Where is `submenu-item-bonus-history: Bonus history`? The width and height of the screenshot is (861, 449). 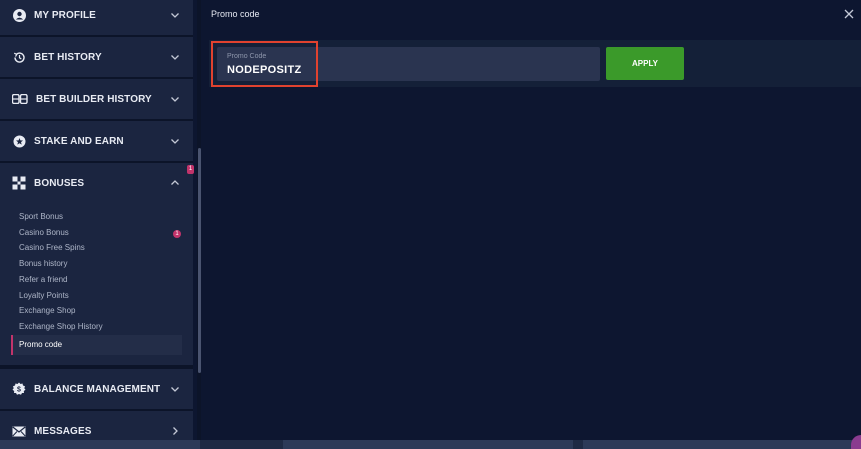 submenu-item-bonus-history: Bonus history is located at coordinates (43, 264).